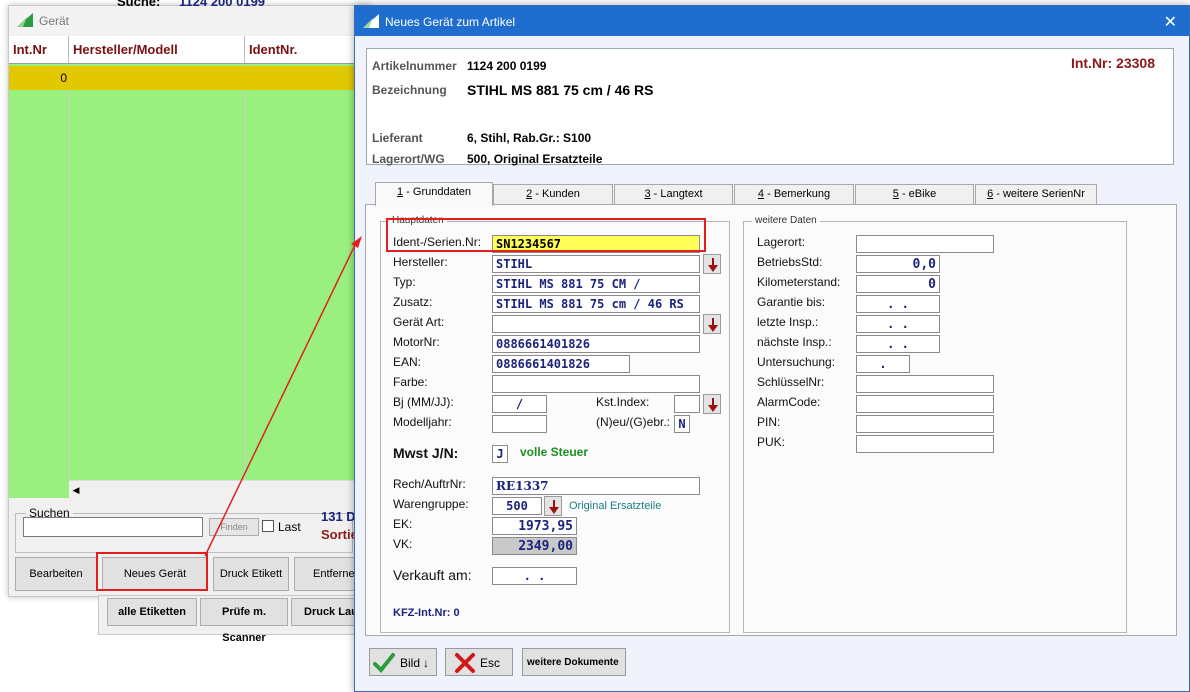 The image size is (1190, 692). I want to click on tab-label: - Grunddaten, so click(437, 192).